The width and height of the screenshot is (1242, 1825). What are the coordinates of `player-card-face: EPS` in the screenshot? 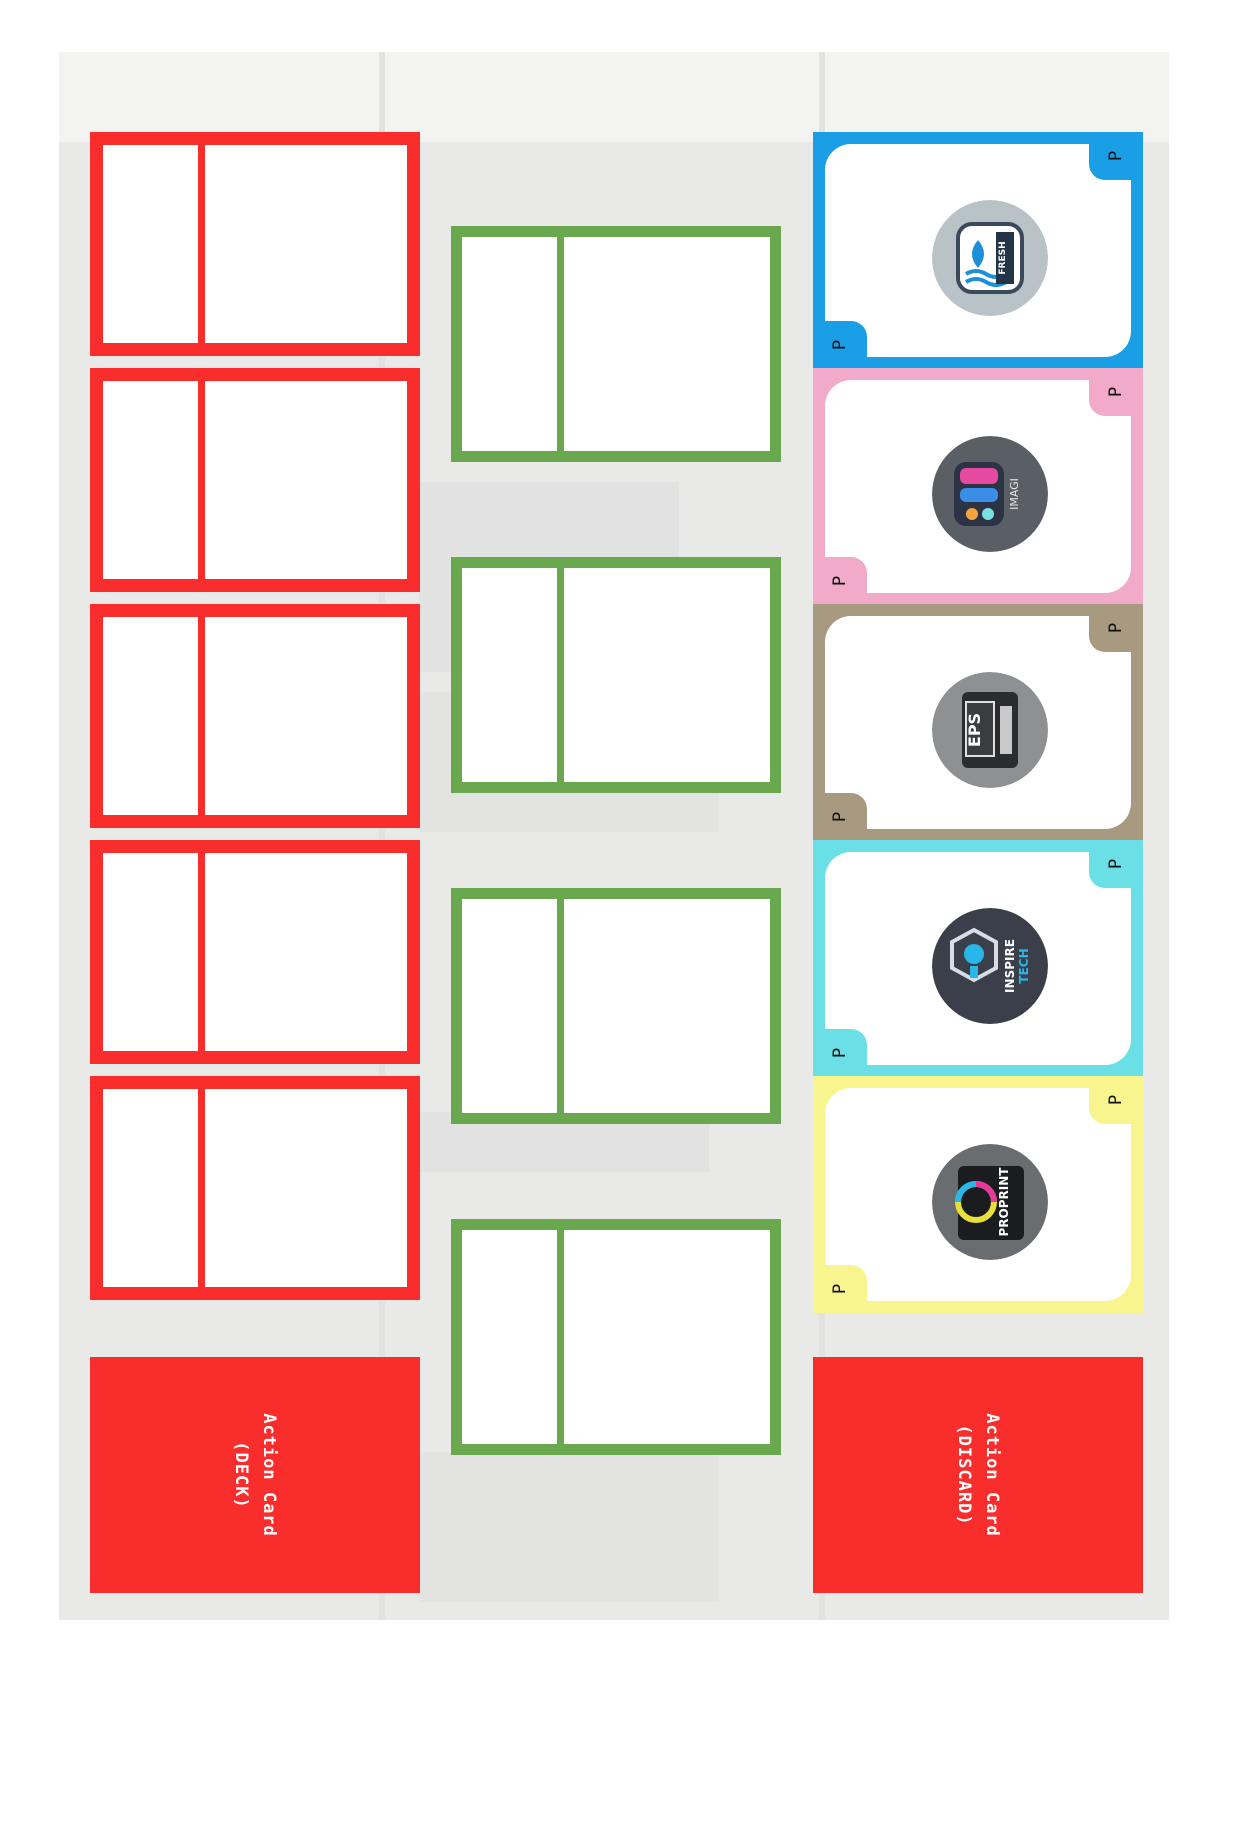 It's located at (978, 722).